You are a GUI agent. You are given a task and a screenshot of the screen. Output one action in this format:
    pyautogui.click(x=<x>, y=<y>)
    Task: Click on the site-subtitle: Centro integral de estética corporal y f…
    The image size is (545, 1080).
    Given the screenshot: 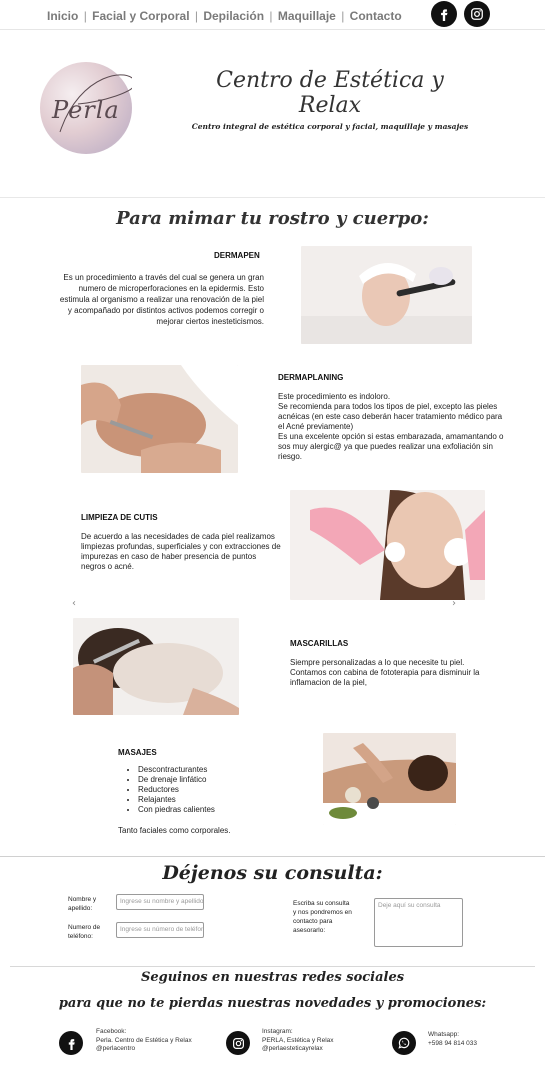 What is the action you would take?
    pyautogui.click(x=330, y=126)
    